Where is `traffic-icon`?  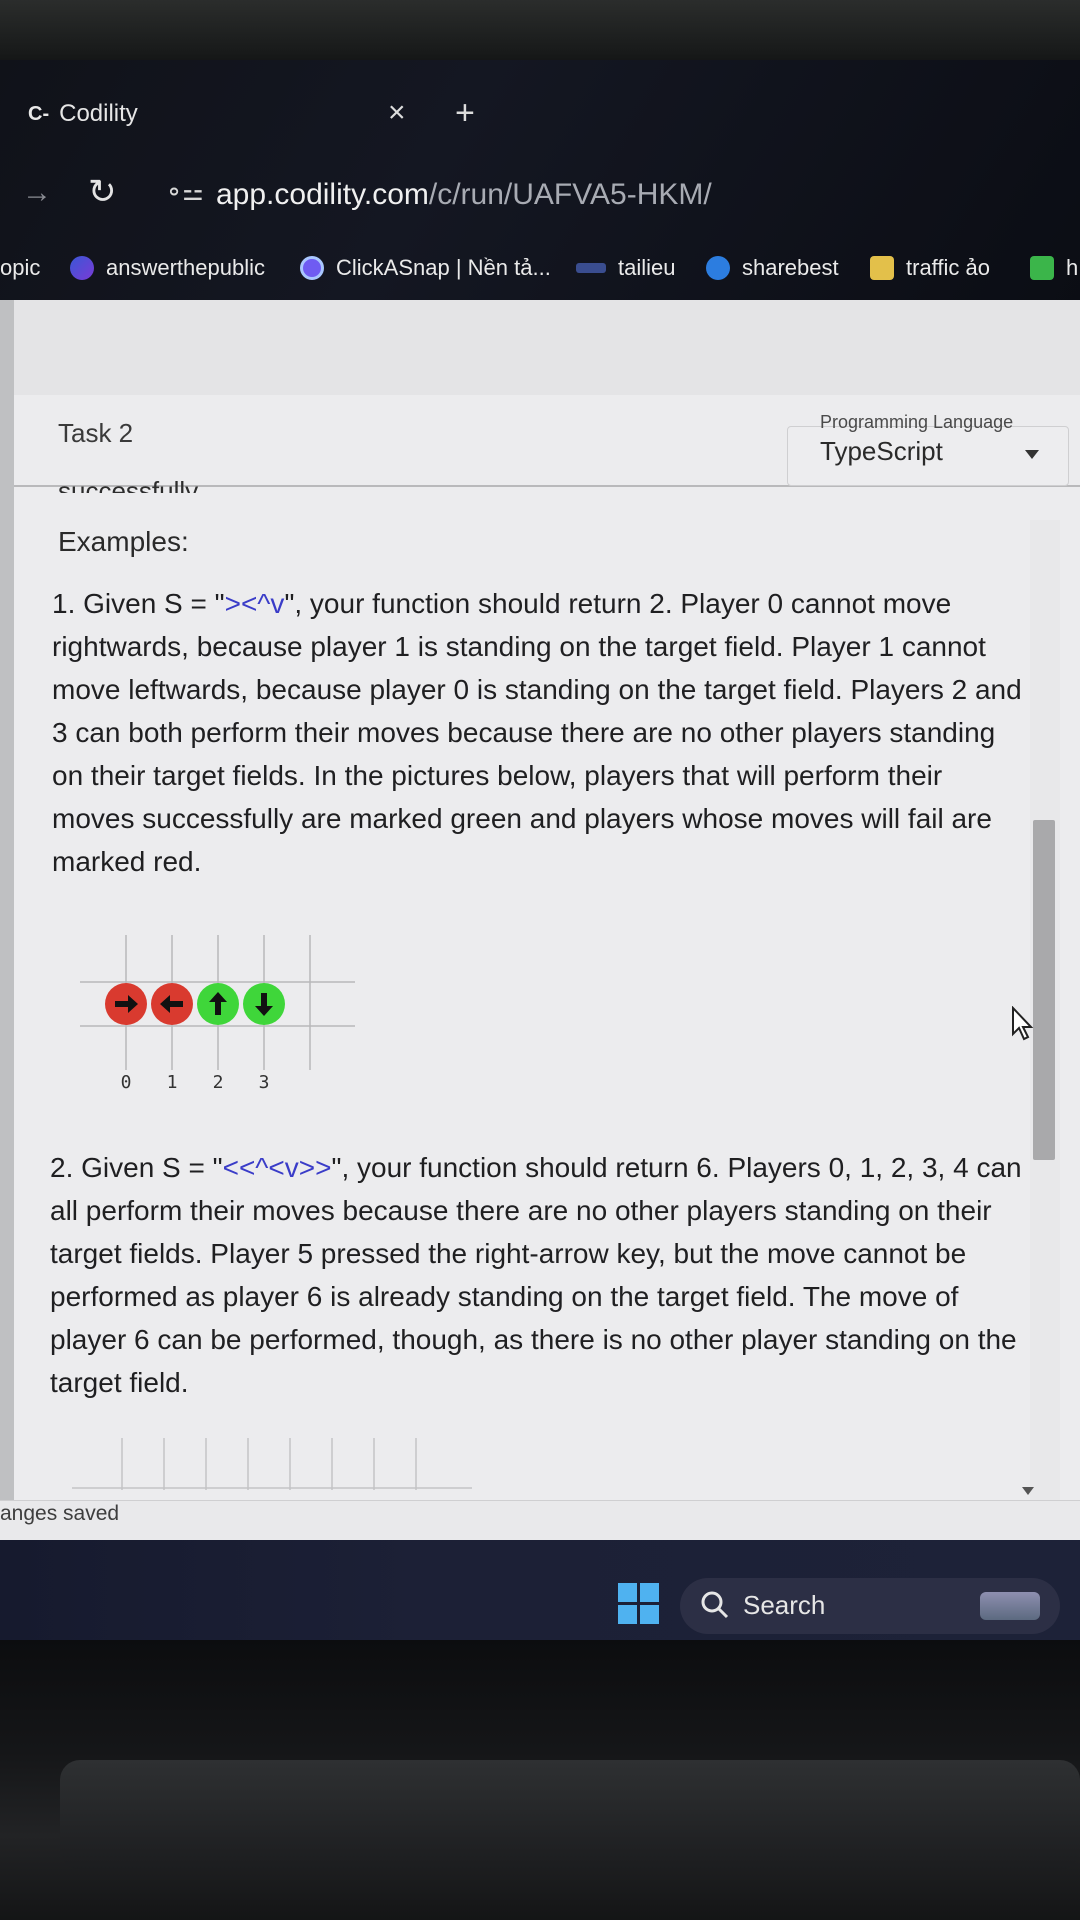
traffic-icon is located at coordinates (882, 268).